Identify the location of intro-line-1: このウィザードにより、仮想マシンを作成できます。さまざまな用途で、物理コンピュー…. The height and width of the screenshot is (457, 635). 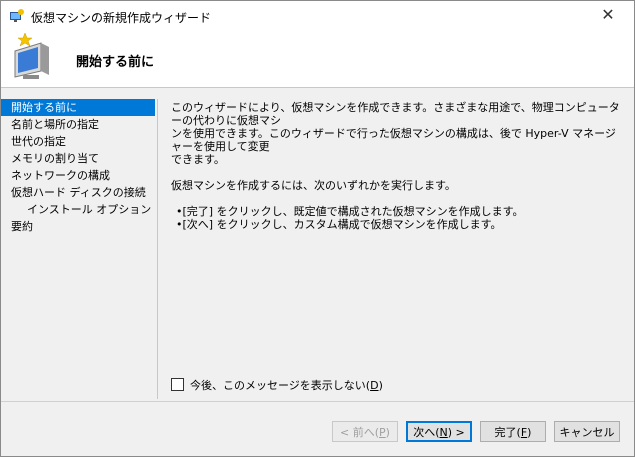
(395, 114).